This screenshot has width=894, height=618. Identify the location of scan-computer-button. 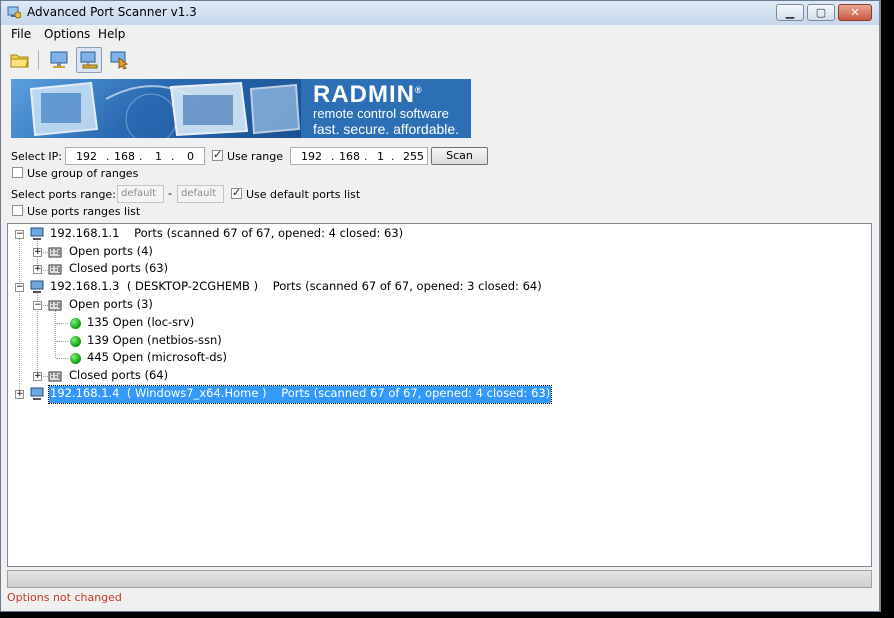
(59, 60).